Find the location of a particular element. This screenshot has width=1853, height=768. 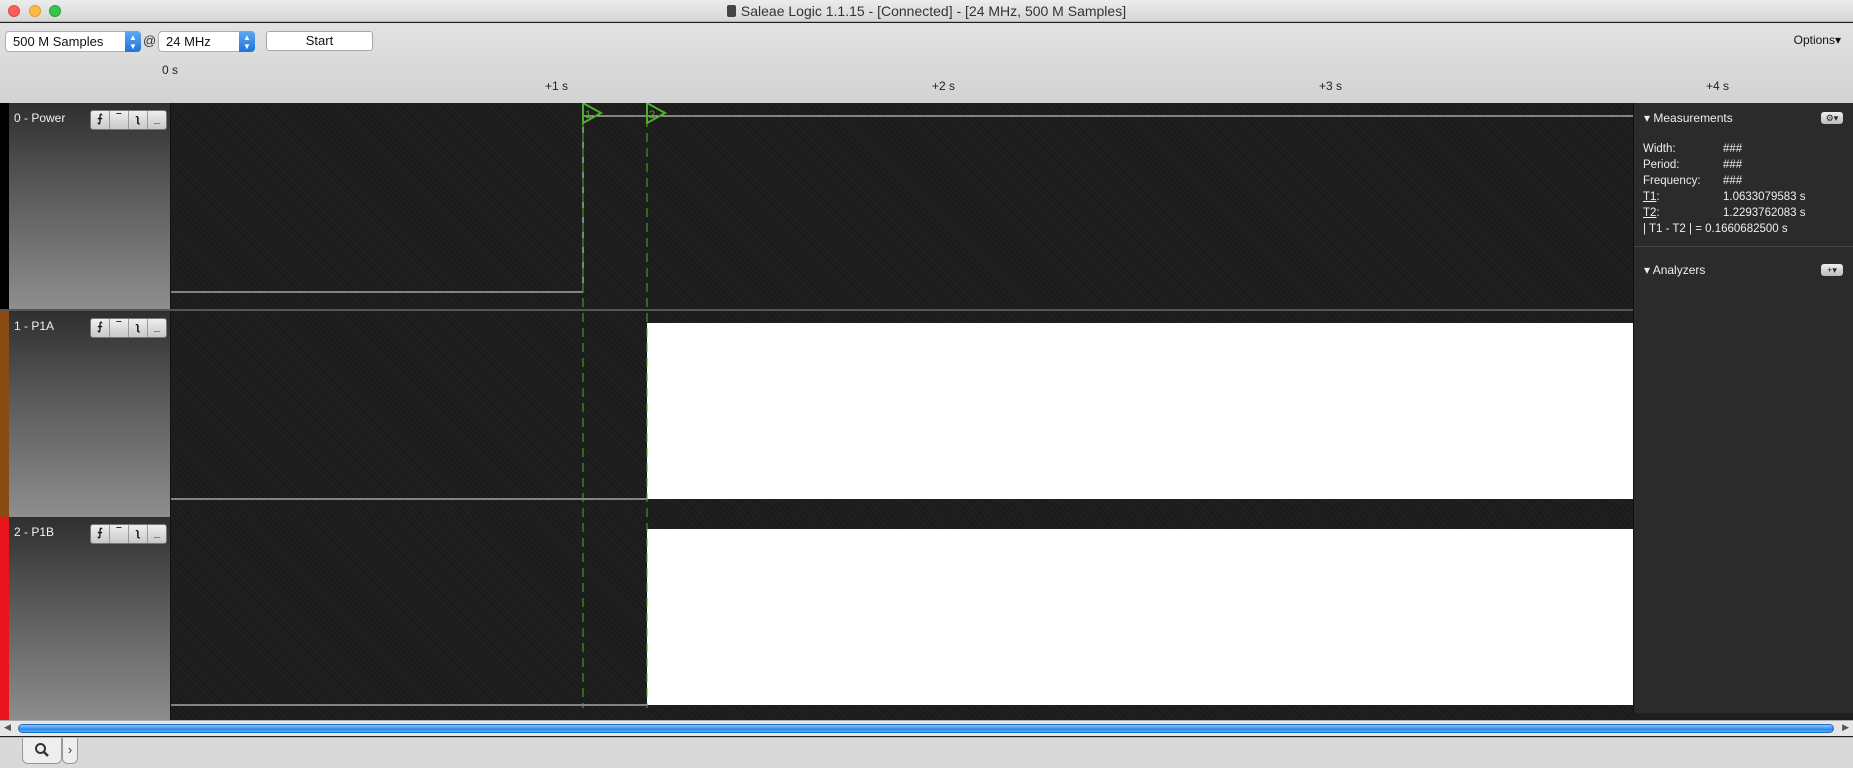

channel-0-name: 0 - Power is located at coordinates (40, 118).